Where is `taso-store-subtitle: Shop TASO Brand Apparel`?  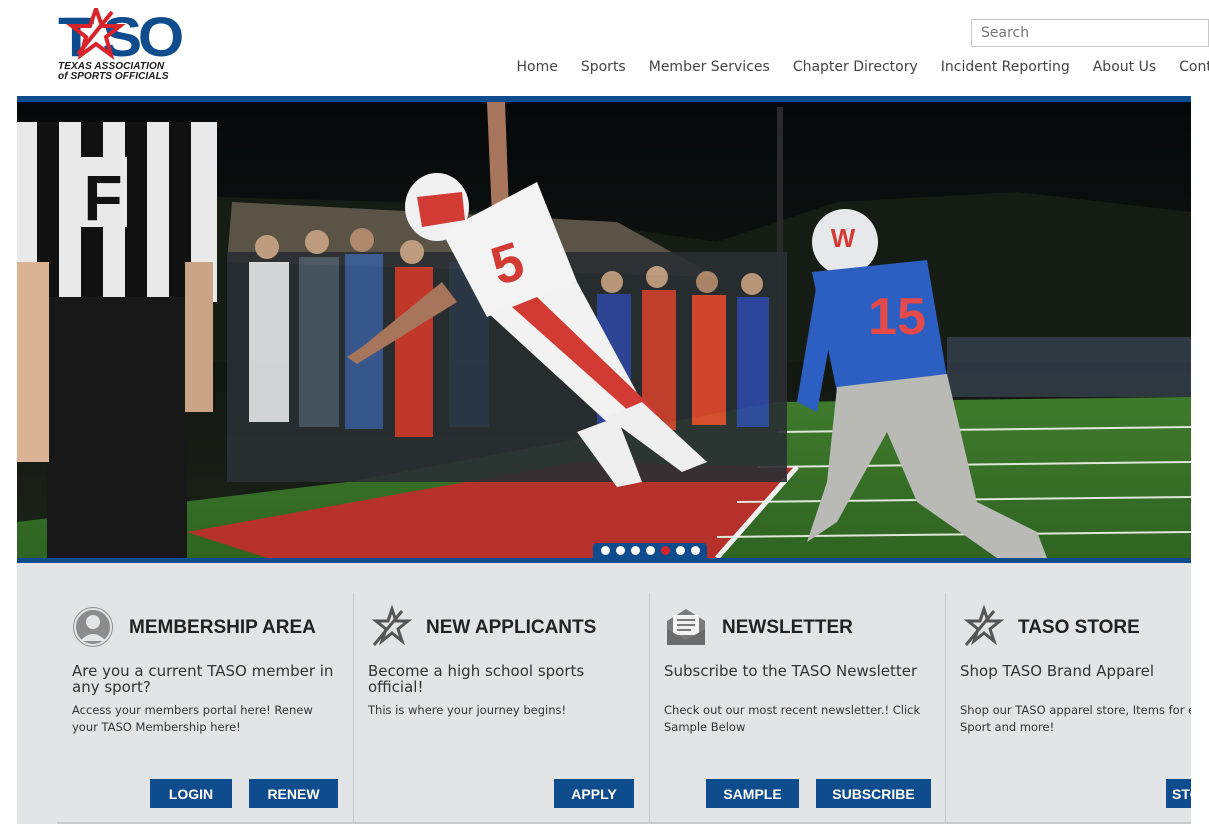
taso-store-subtitle: Shop TASO Brand Apparel is located at coordinates (1057, 671).